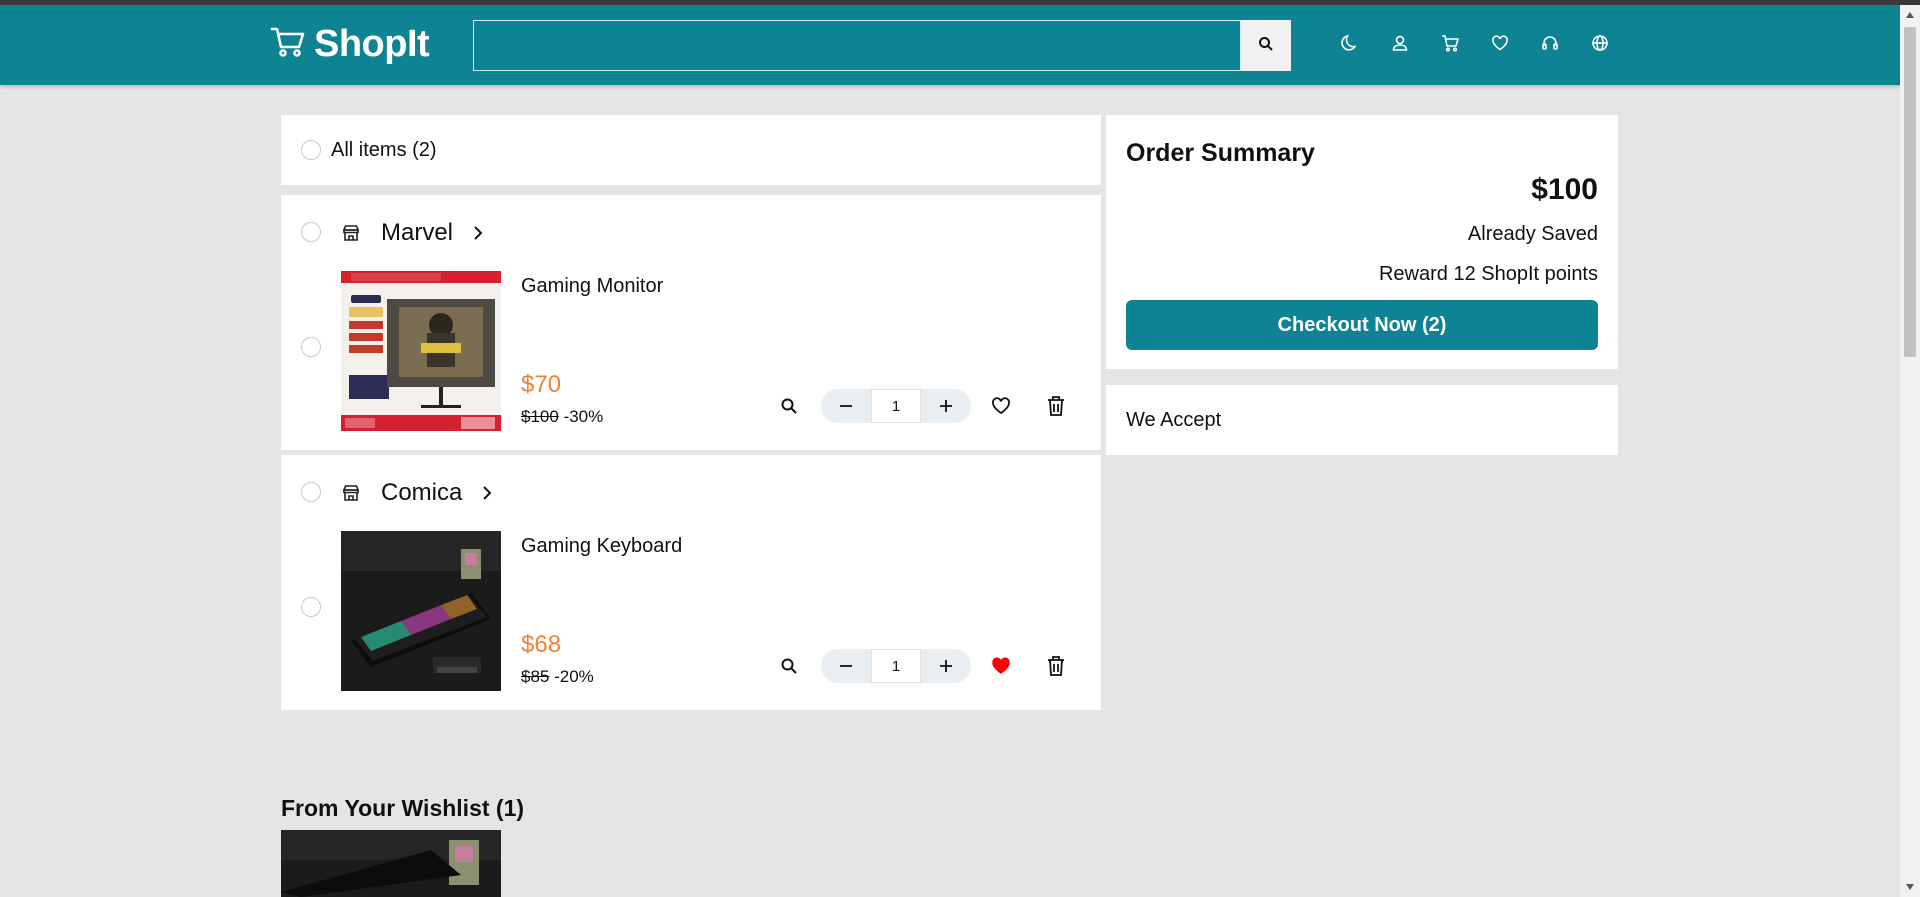  I want to click on cart-icon, so click(1450, 43).